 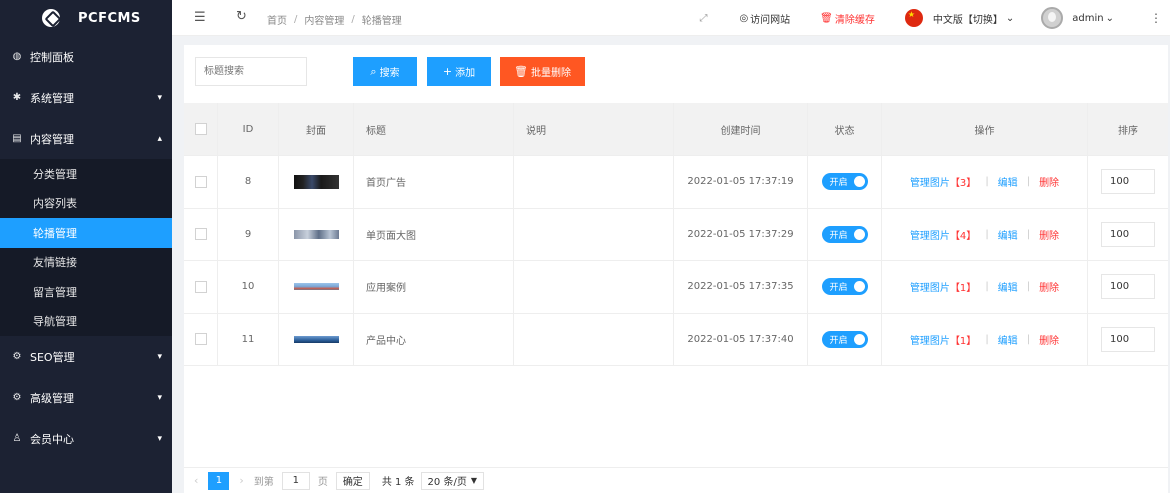 I want to click on row-ops: 管理图片 【1】 | 编辑 | 删除, so click(x=985, y=339).